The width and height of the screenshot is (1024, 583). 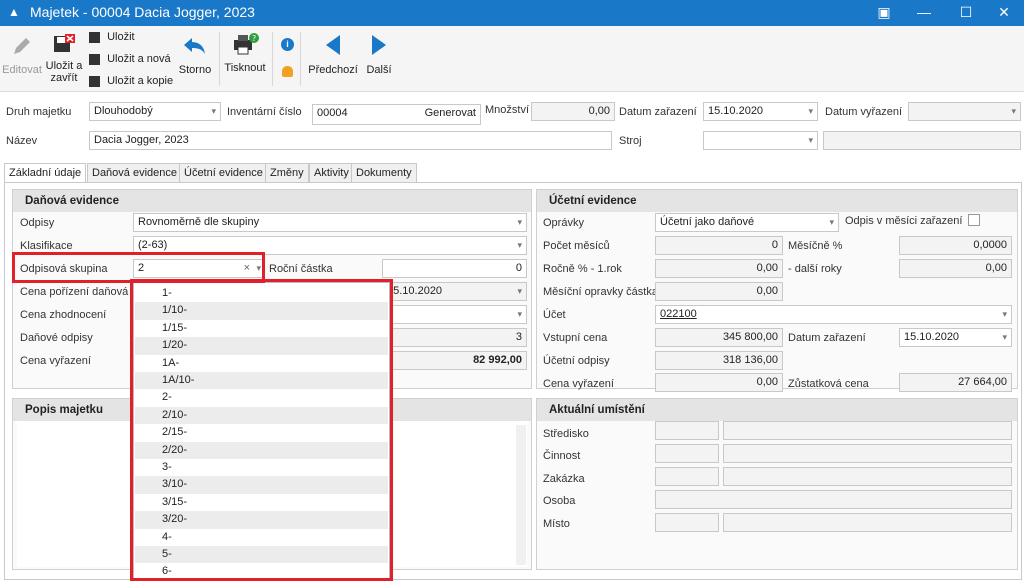 I want to click on cost-center-name, so click(x=867, y=430).